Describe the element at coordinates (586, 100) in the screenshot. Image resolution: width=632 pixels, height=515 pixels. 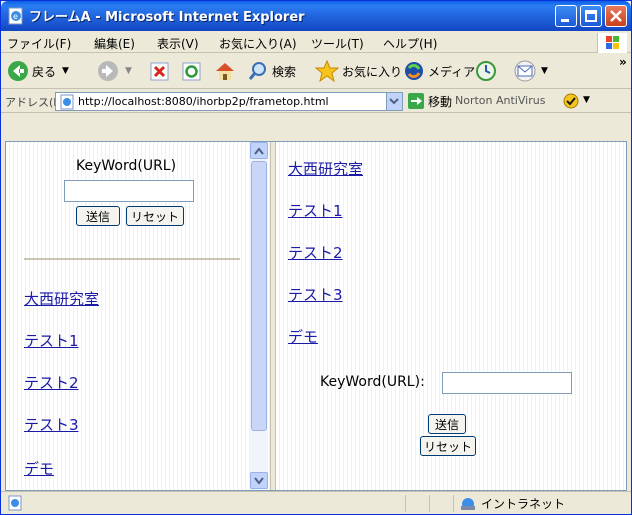
I see `norton-dropdown-icon: ▼` at that location.